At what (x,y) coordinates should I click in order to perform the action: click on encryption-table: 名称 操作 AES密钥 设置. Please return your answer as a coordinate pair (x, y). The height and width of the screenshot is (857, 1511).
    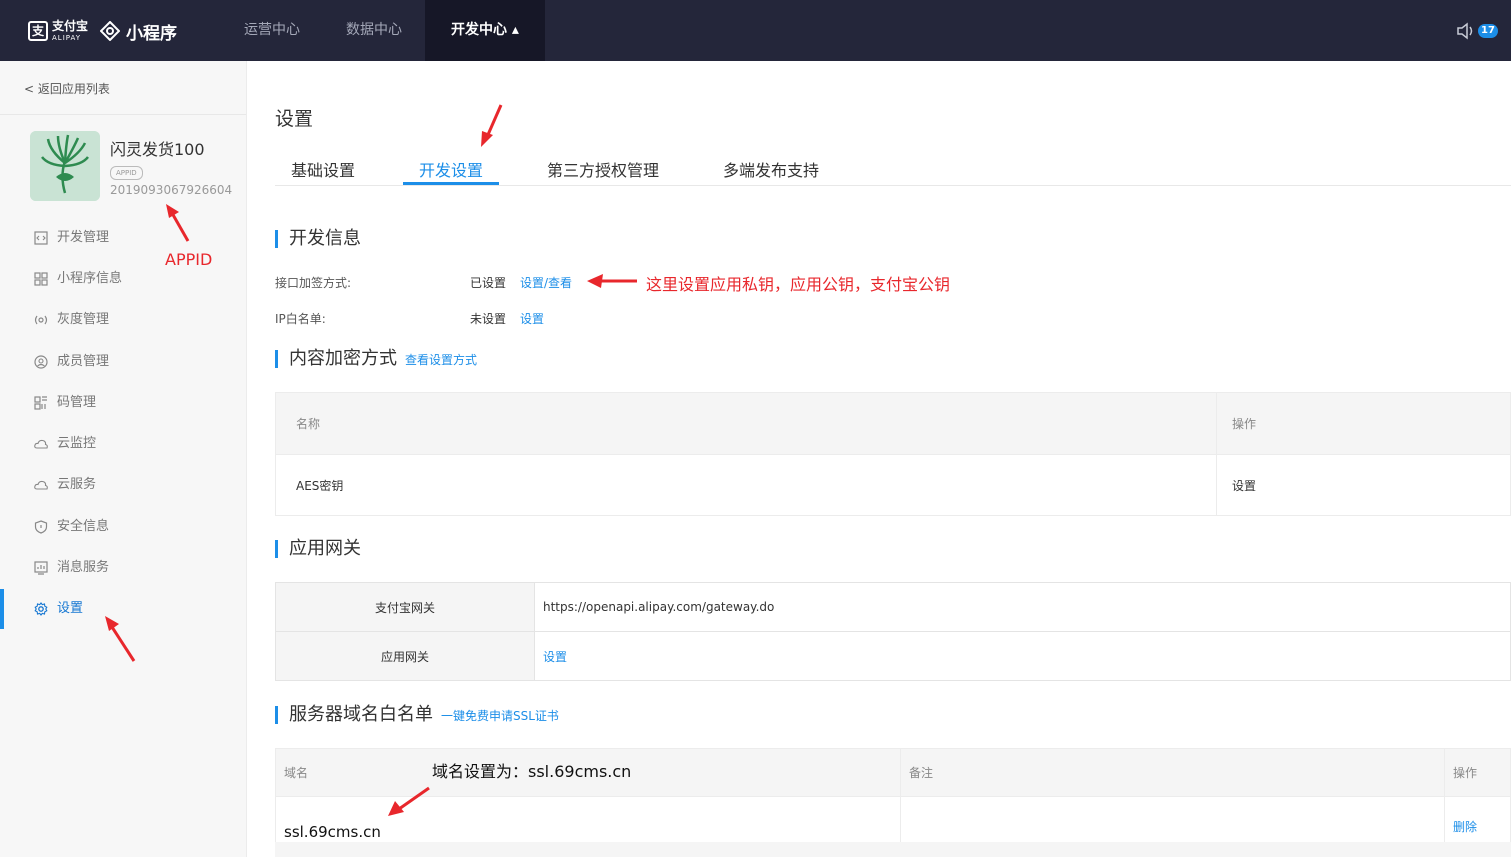
    Looking at the image, I should click on (893, 454).